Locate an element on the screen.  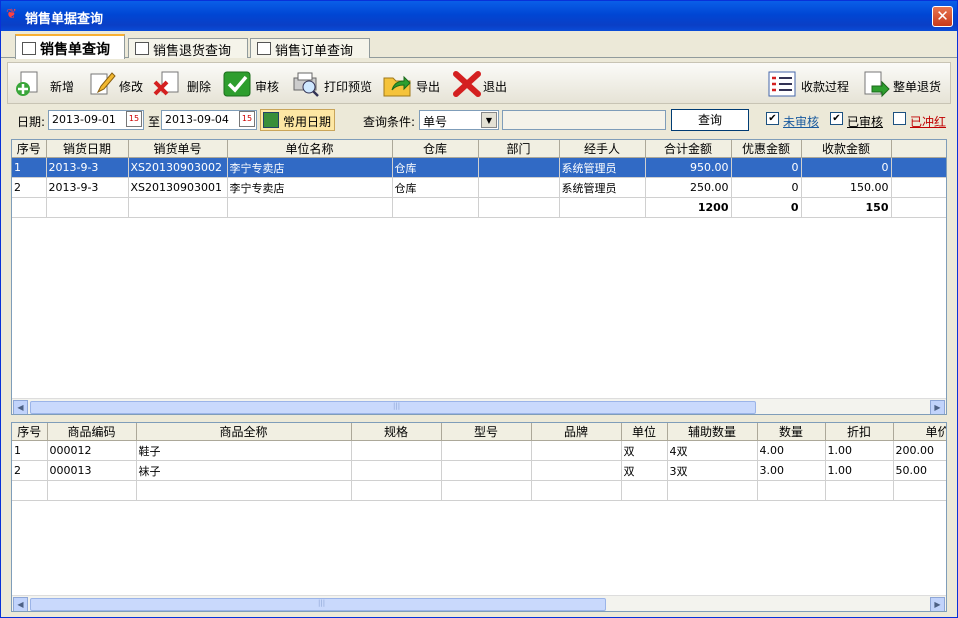
column-header: 单位 is located at coordinates (644, 432).